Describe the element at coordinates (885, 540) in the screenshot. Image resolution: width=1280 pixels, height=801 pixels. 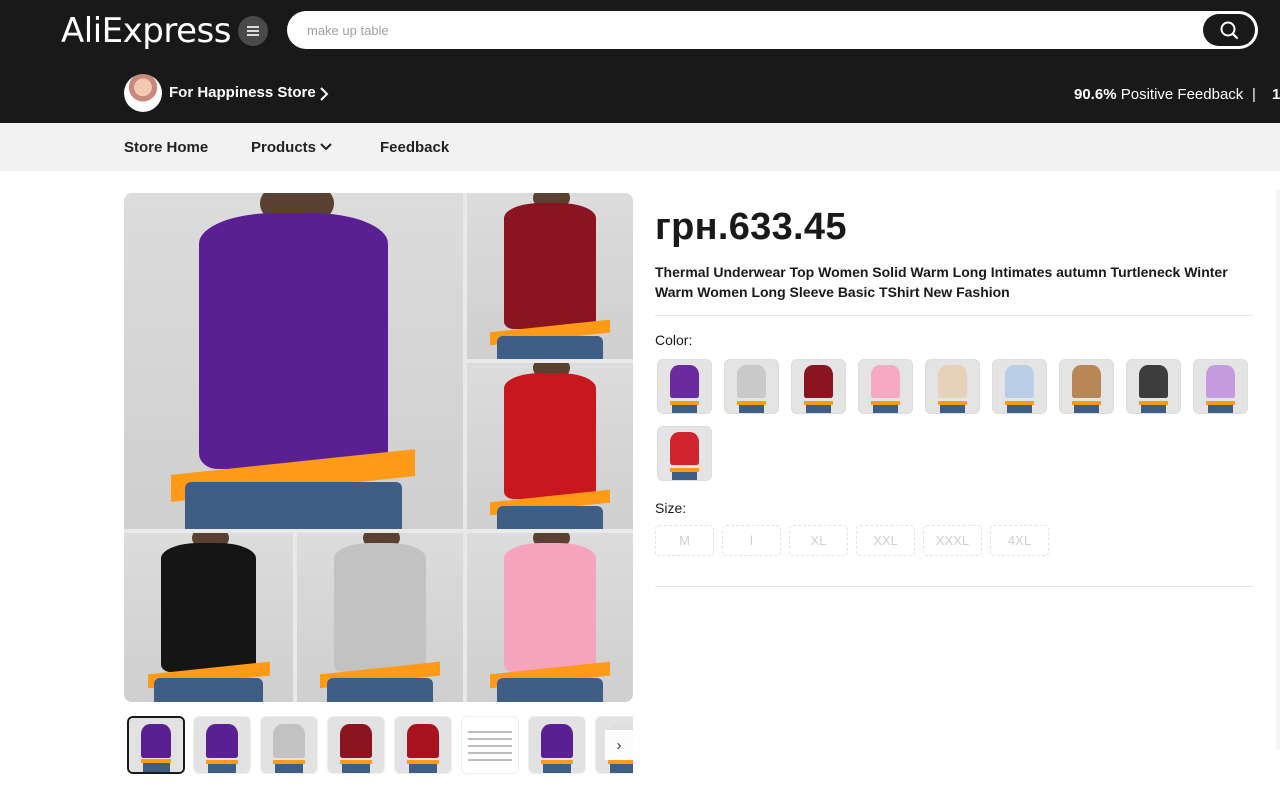
I see `size-option: XXL` at that location.